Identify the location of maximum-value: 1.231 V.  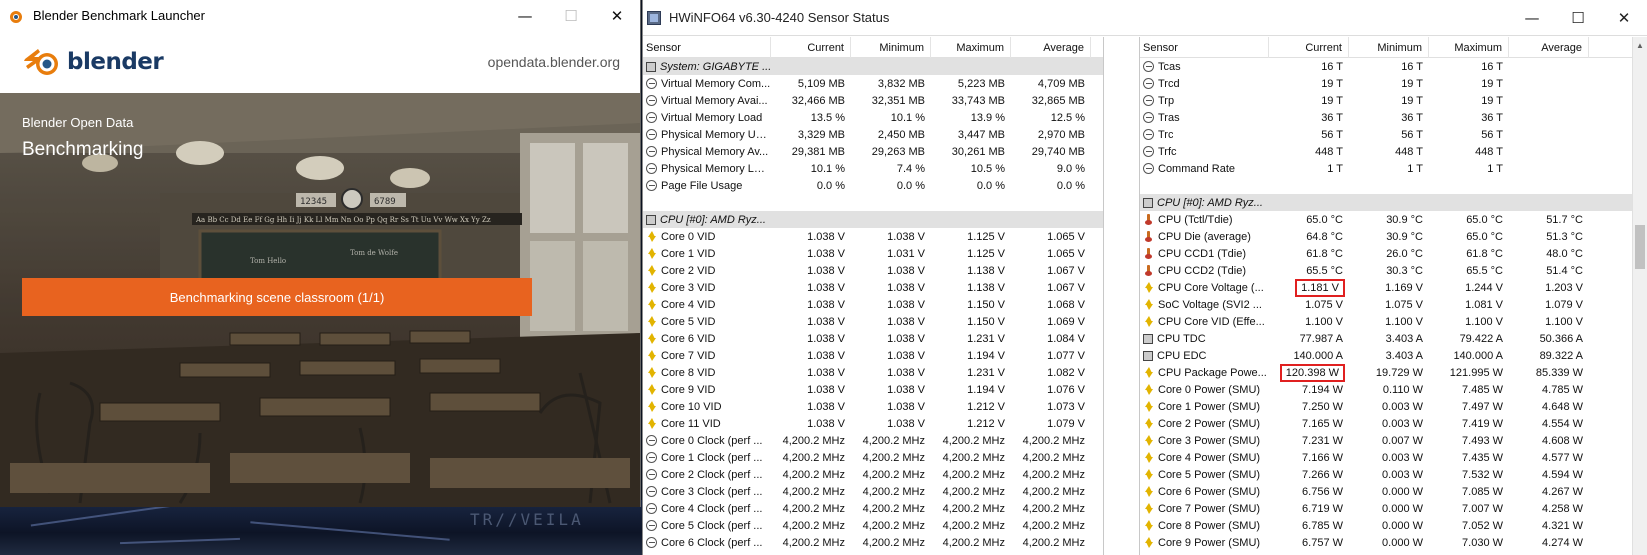
(986, 372).